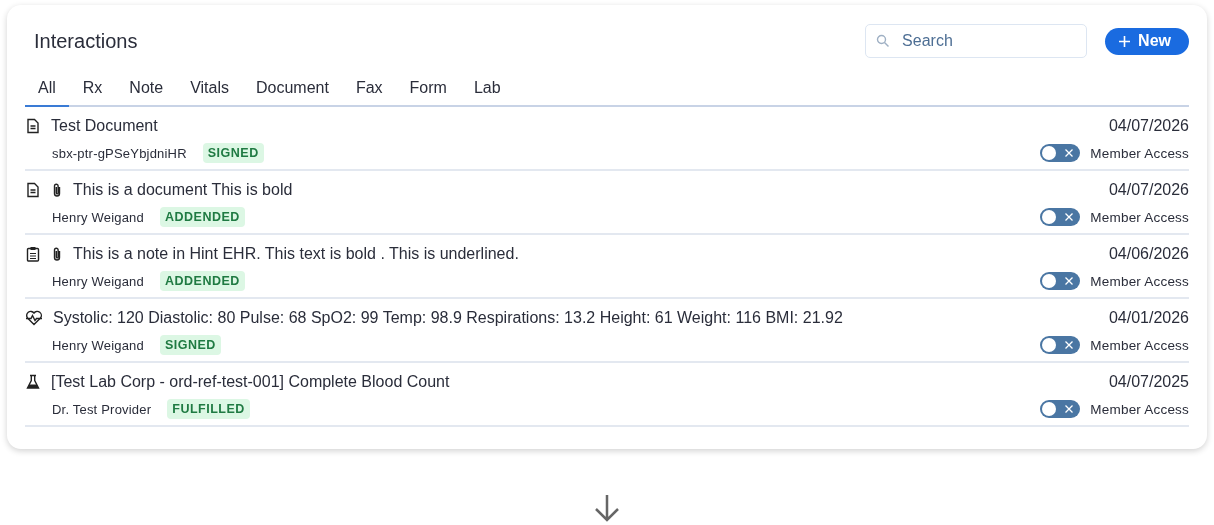 The width and height of the screenshot is (1214, 525). Describe the element at coordinates (1148, 254) in the screenshot. I see `interaction-date: 04/06/2026` at that location.